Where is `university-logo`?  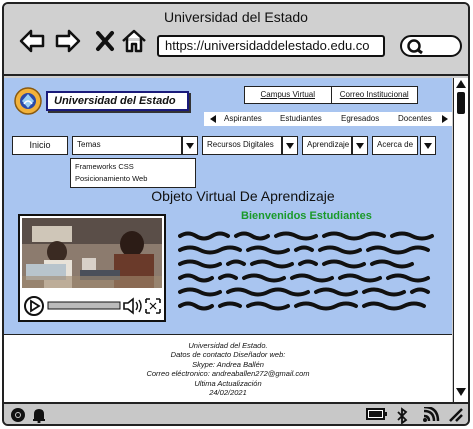 university-logo is located at coordinates (28, 101).